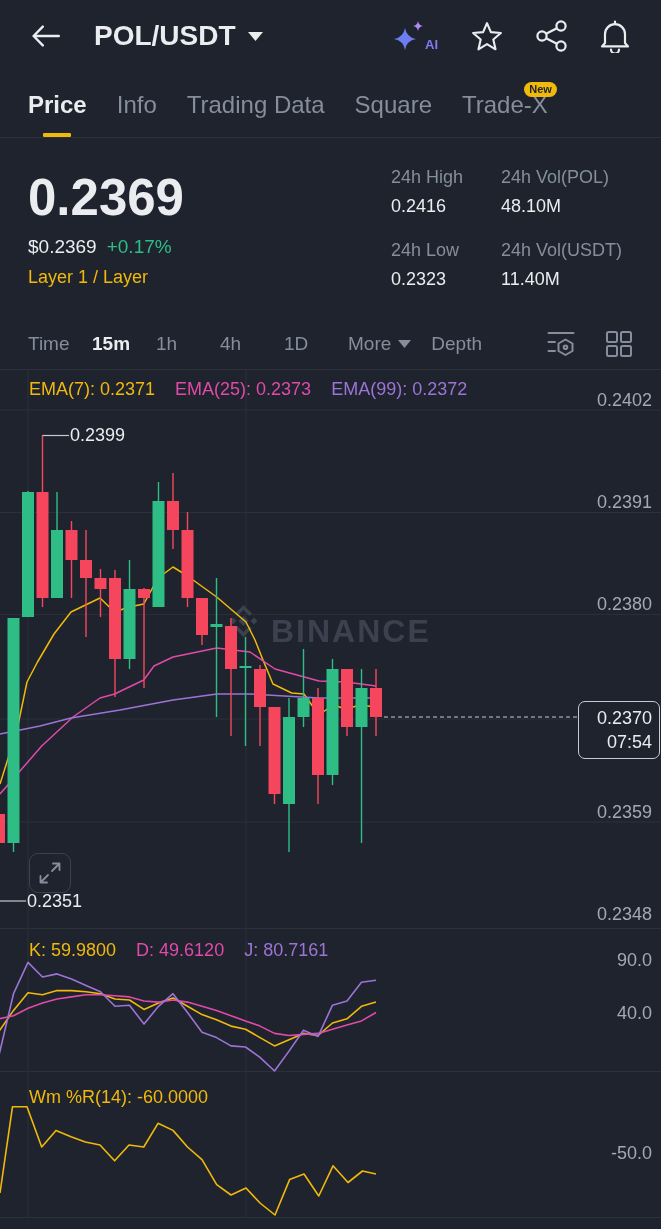 Image resolution: width=661 pixels, height=1229 pixels. I want to click on list-hexagon-icon, so click(561, 343).